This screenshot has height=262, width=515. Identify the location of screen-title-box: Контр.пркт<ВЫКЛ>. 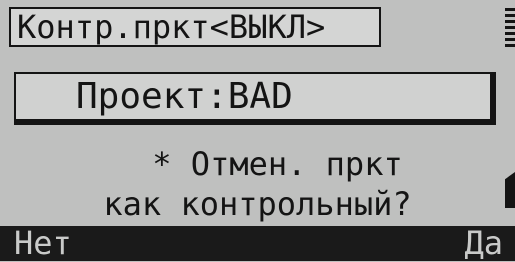
(195, 27).